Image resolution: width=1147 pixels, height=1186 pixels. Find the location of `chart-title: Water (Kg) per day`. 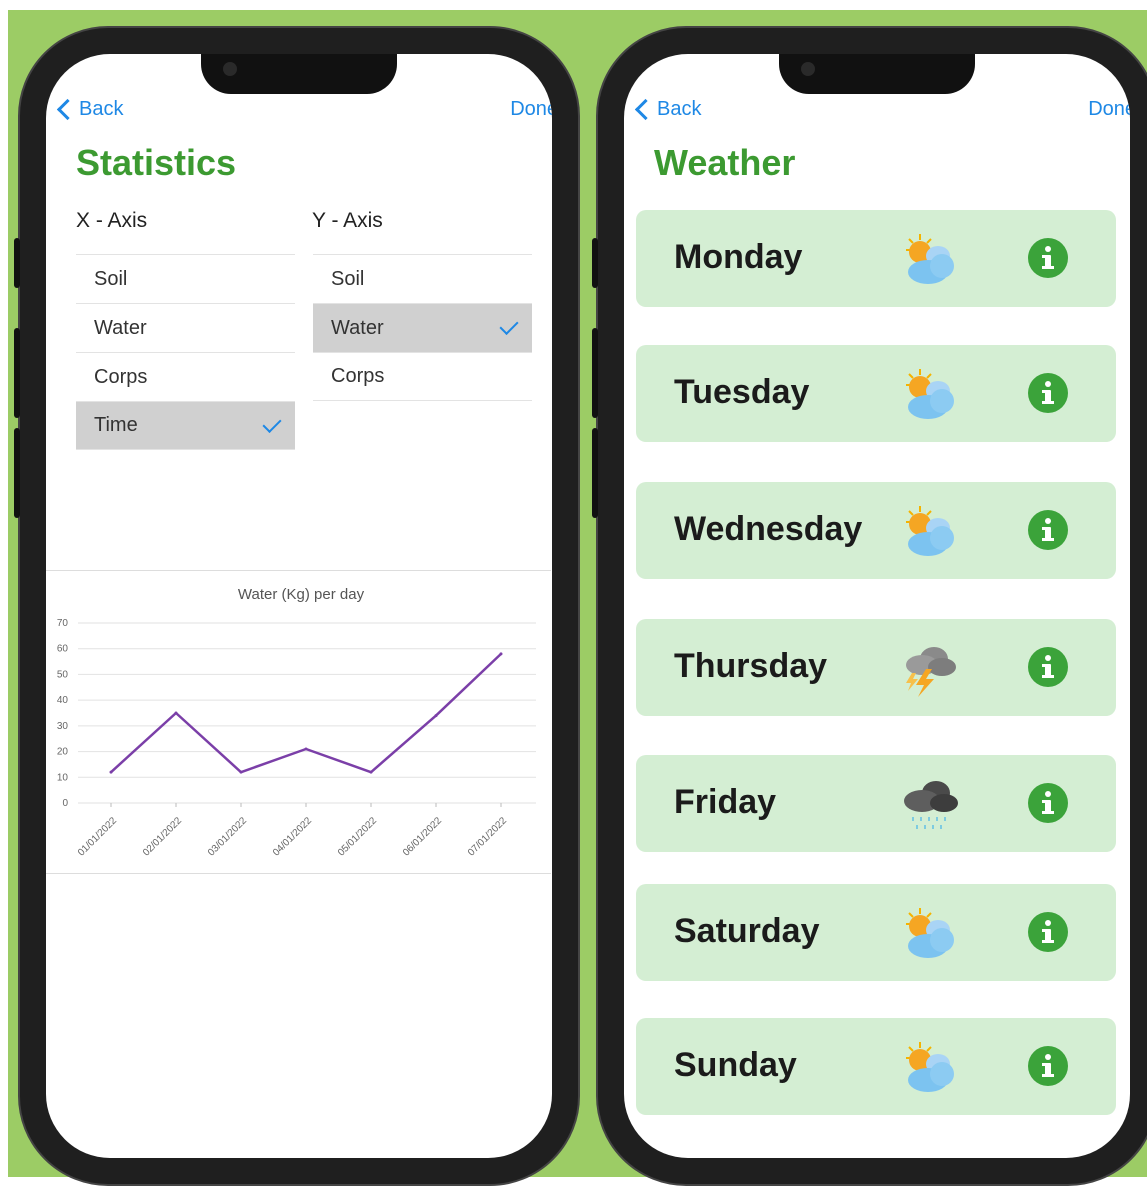

chart-title: Water (Kg) per day is located at coordinates (301, 594).